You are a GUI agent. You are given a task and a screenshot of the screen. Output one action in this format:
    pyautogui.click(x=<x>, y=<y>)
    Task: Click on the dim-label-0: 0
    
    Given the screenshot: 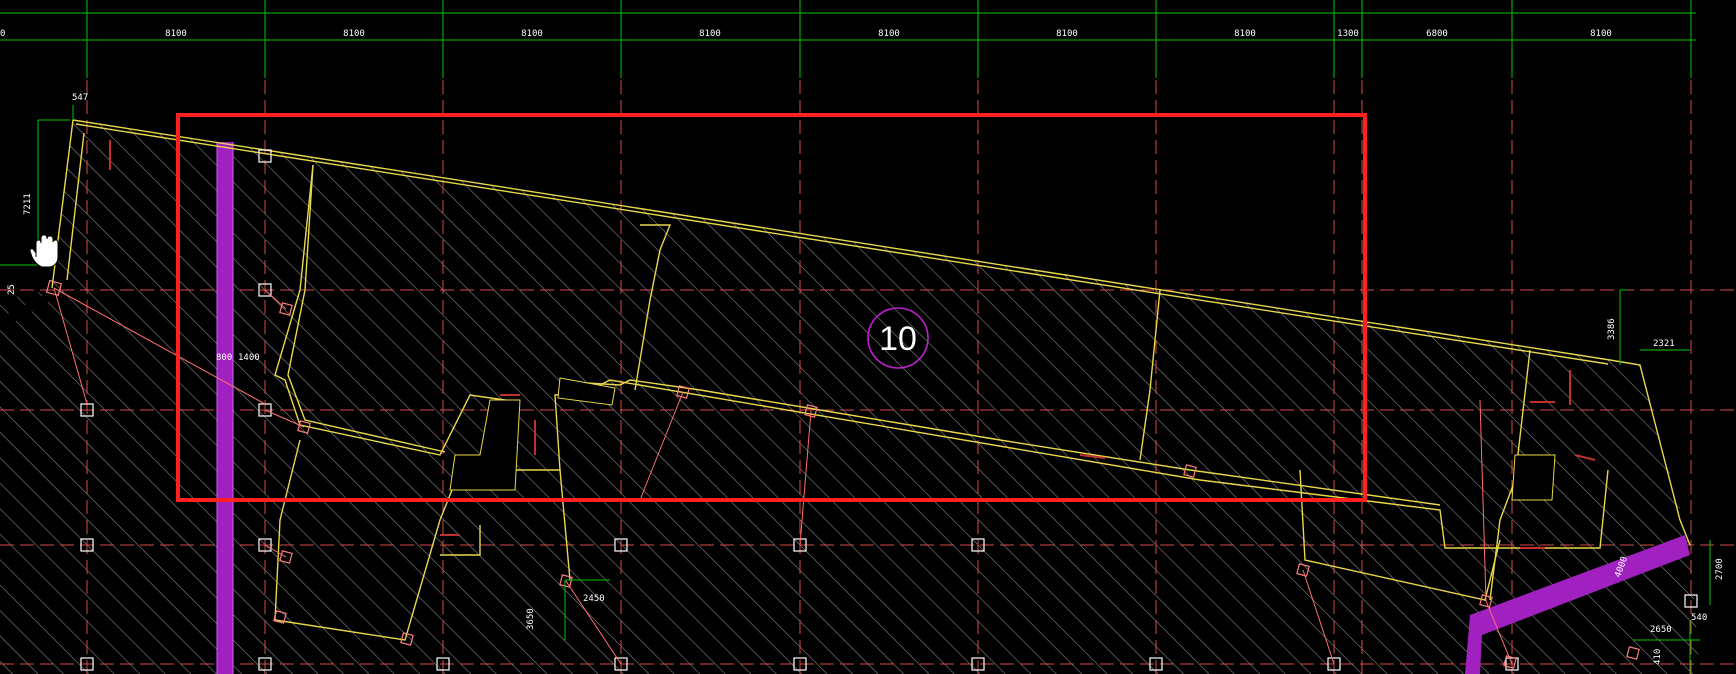 What is the action you would take?
    pyautogui.click(x=2, y=34)
    